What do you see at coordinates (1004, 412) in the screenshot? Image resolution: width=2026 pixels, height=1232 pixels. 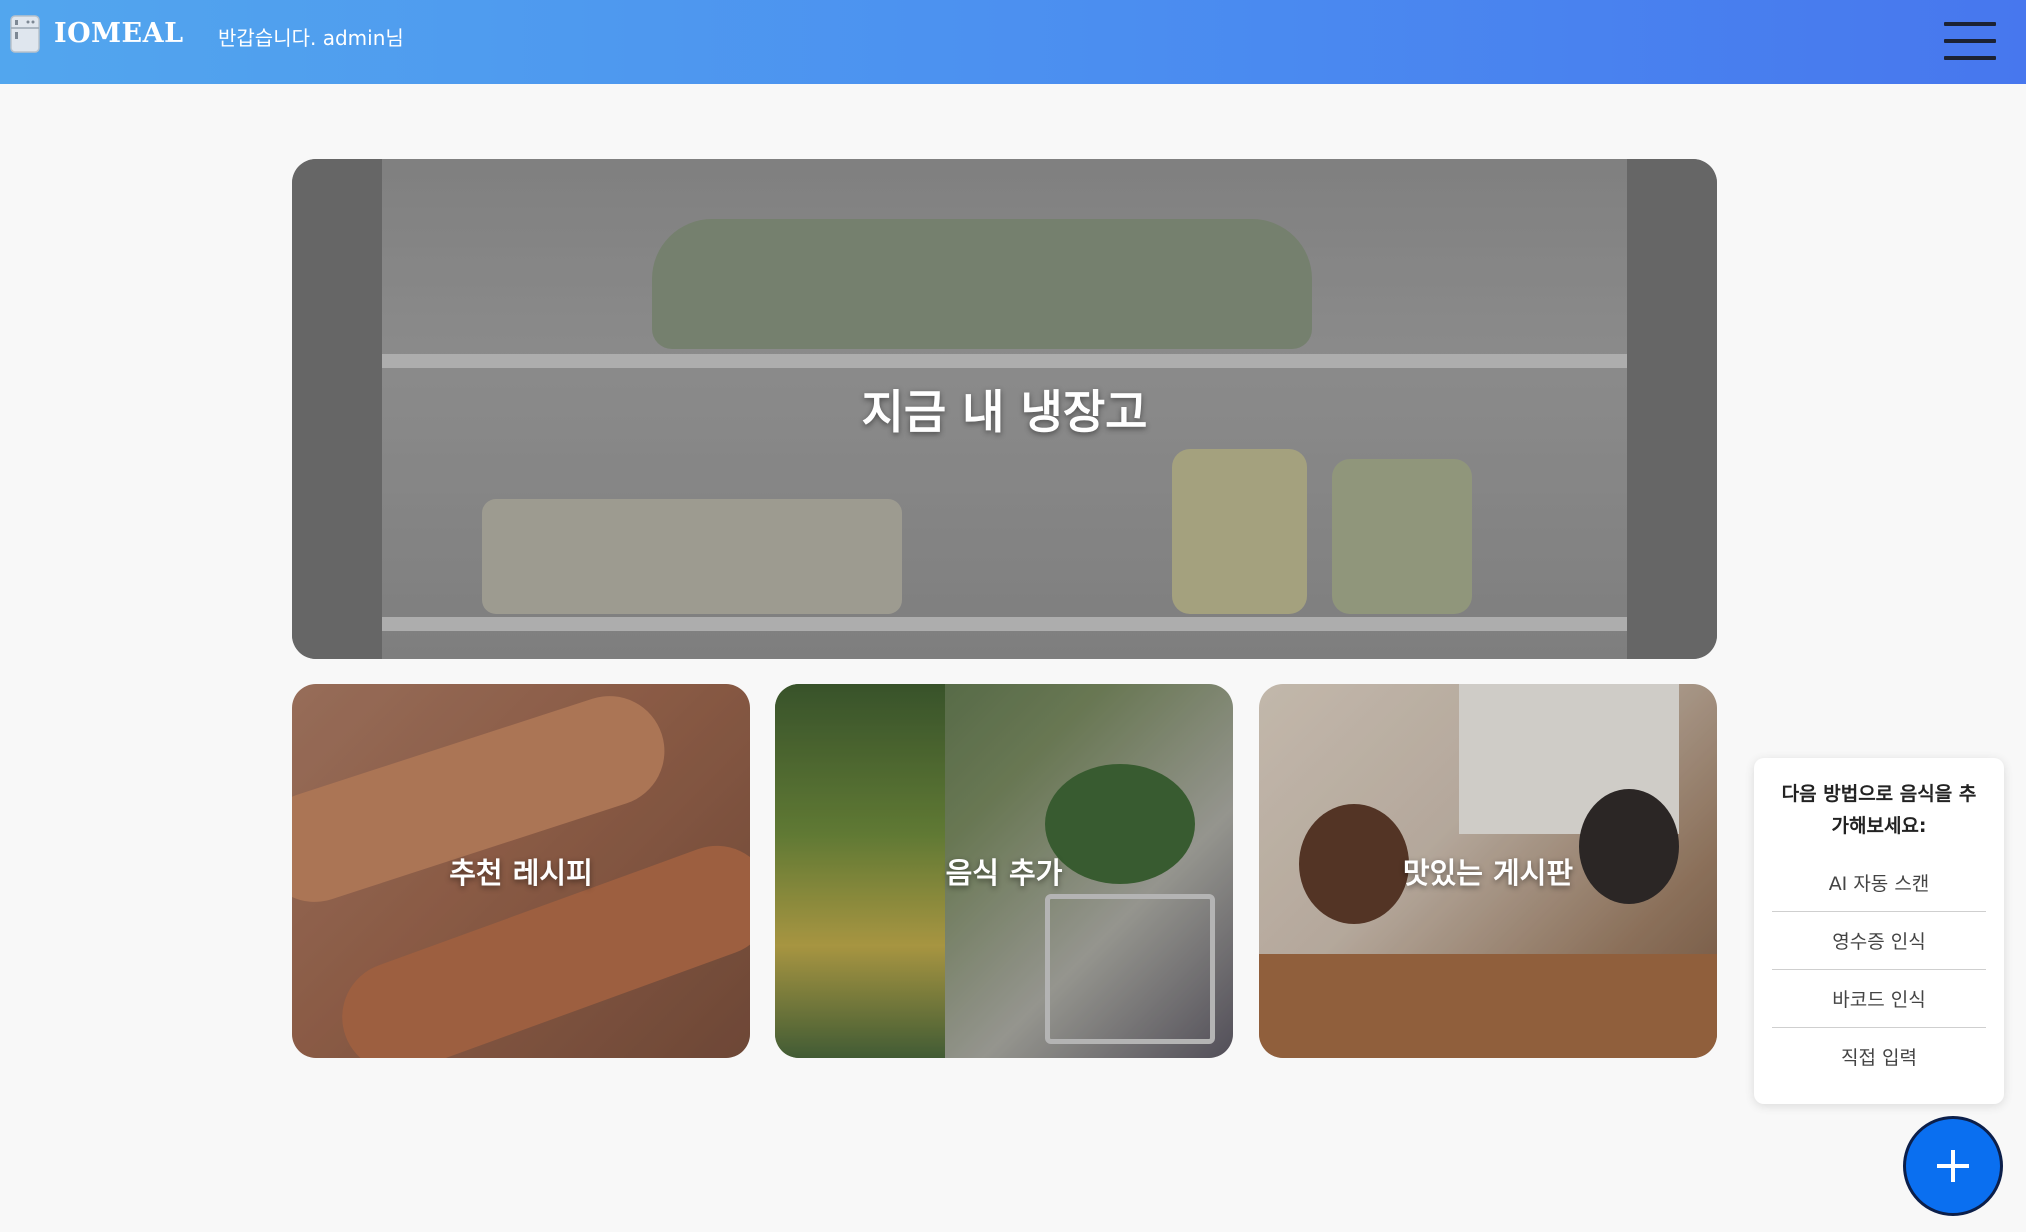 I see `my-fridge-title: 지금 내 냉장고` at bounding box center [1004, 412].